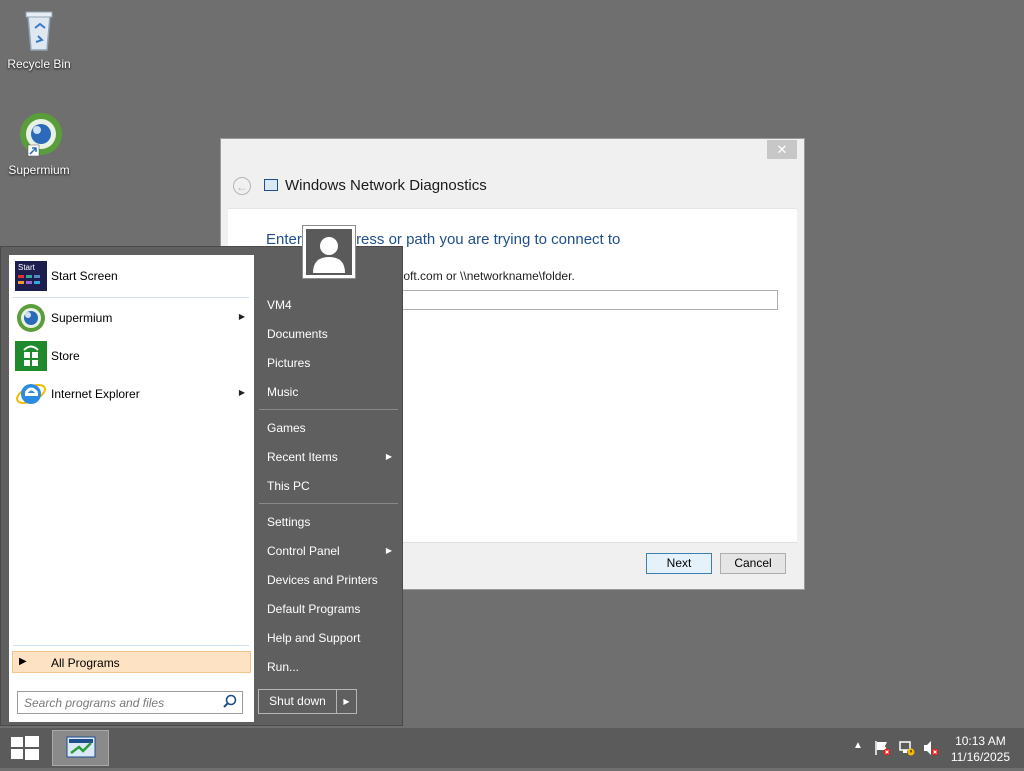 This screenshot has height=771, width=1024. Describe the element at coordinates (328, 521) in the screenshot. I see `start-right-item-settings: Settings` at that location.